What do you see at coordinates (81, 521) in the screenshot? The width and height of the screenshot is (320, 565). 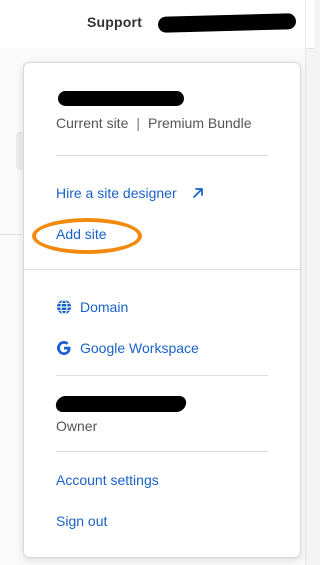 I see `sign-out-link: Sign out` at bounding box center [81, 521].